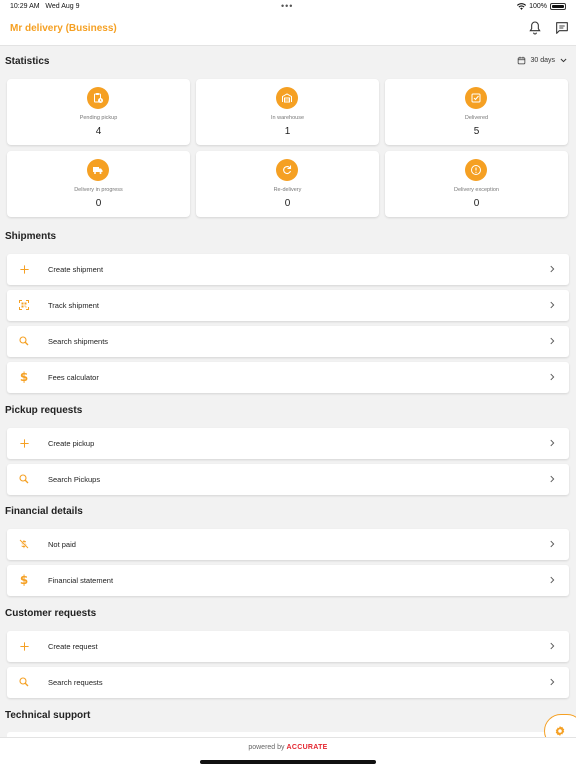  What do you see at coordinates (522, 60) in the screenshot?
I see `calendar-icon` at bounding box center [522, 60].